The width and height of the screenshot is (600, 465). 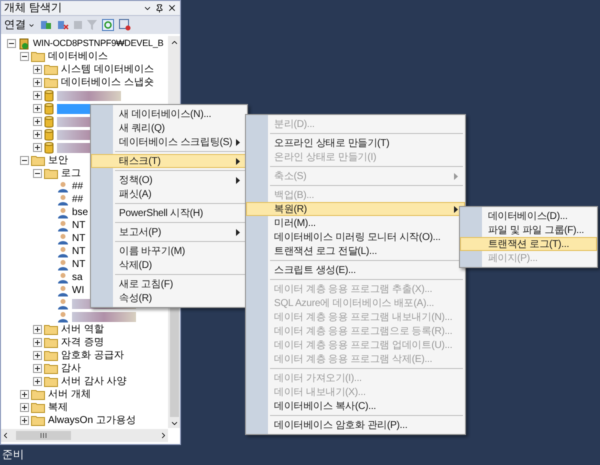 What do you see at coordinates (13, 455) in the screenshot?
I see `status-text: 준비` at bounding box center [13, 455].